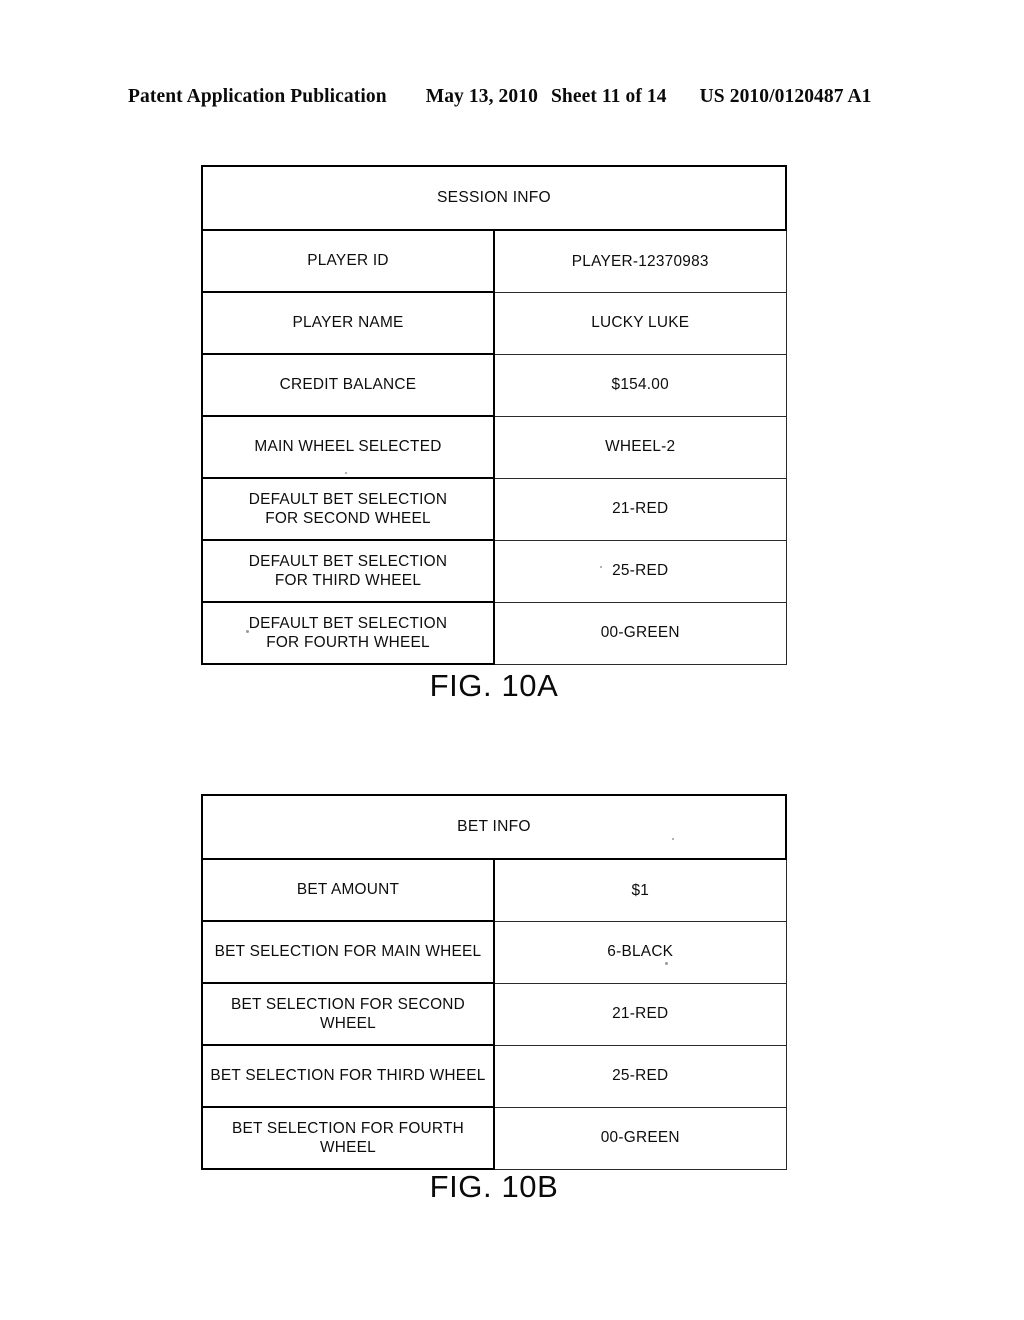  What do you see at coordinates (348, 323) in the screenshot?
I see `row-label: PLAYER NAME` at bounding box center [348, 323].